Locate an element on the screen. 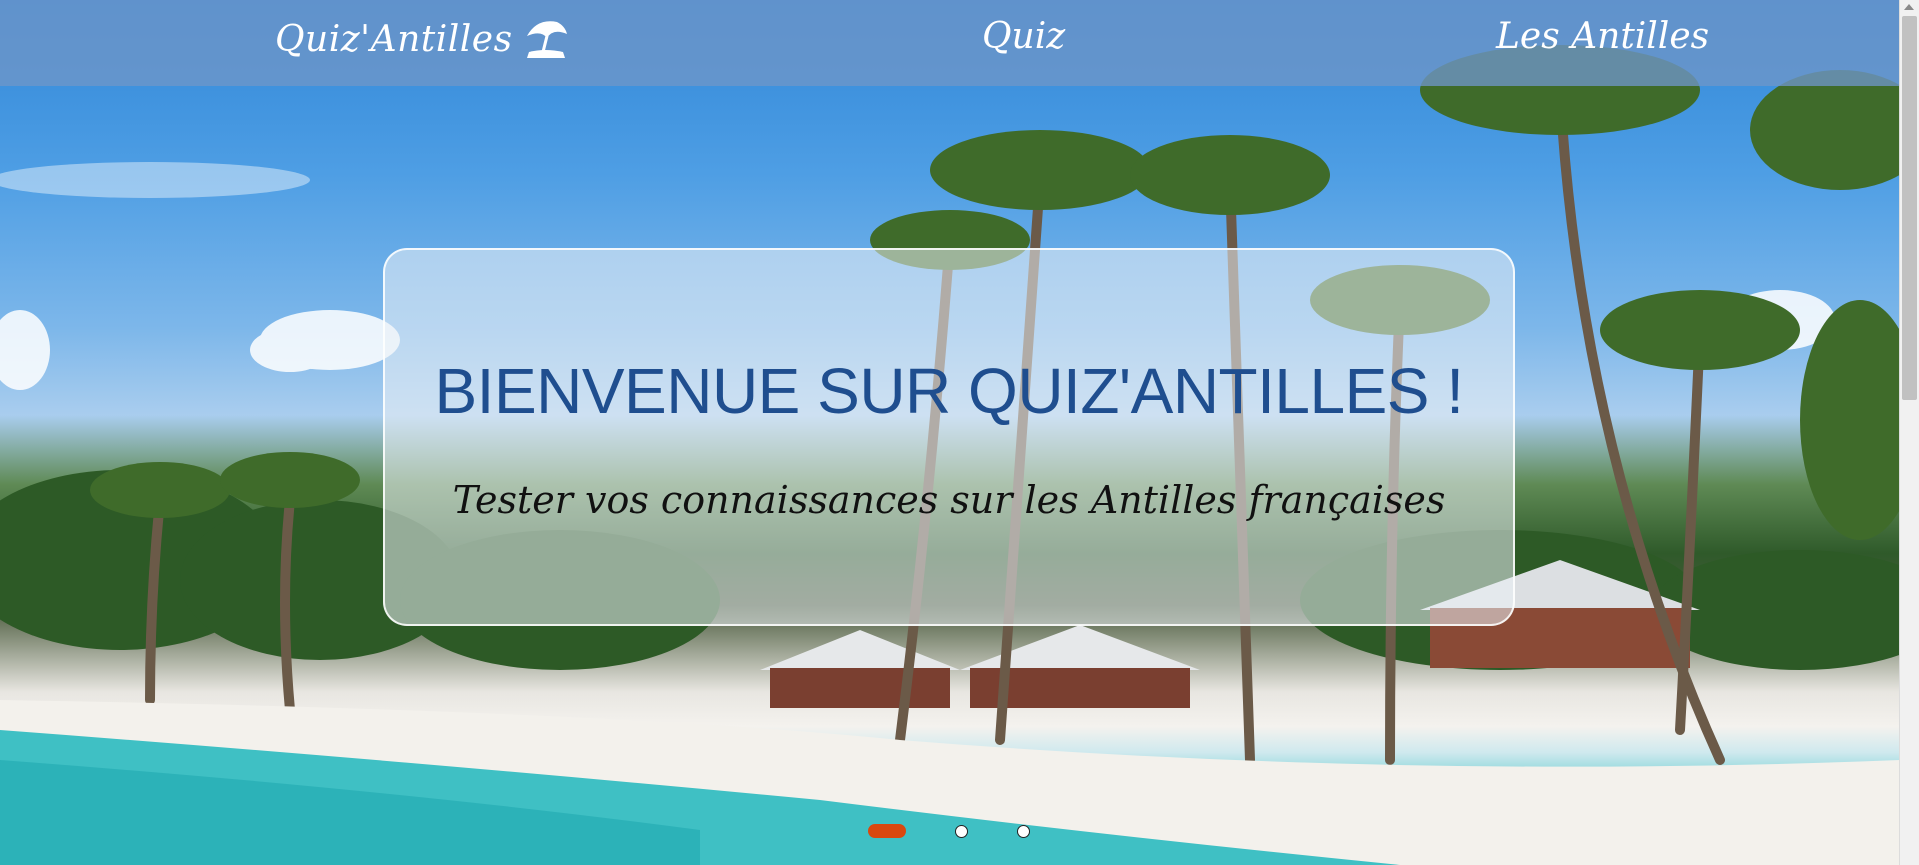 This screenshot has height=865, width=1919. beach-umbrella-icon is located at coordinates (546, 39).